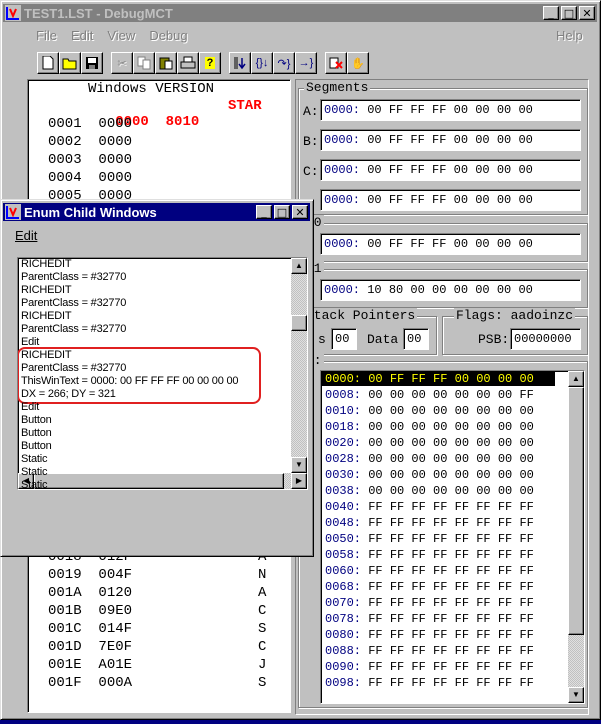 The width and height of the screenshot is (601, 724). Describe the element at coordinates (90, 178) in the screenshot. I see `listing-row: 0004 0000` at that location.